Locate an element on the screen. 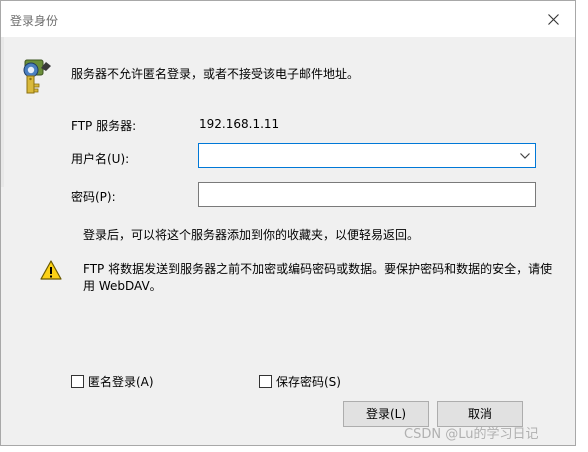  password-label: 密码(P): is located at coordinates (93, 197).